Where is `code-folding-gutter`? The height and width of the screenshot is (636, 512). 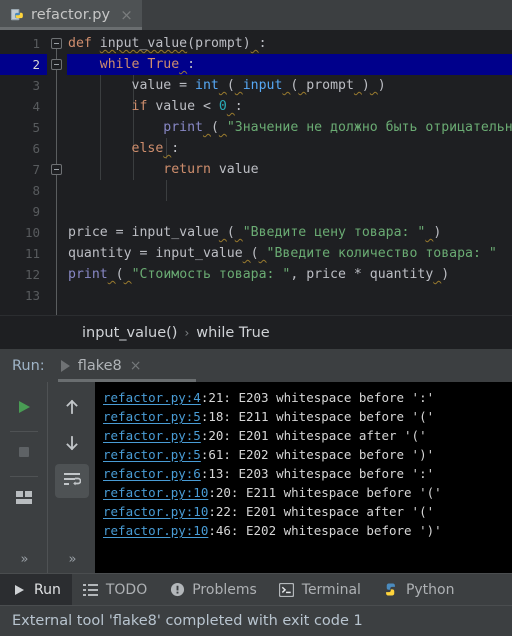 code-folding-gutter is located at coordinates (57, 172).